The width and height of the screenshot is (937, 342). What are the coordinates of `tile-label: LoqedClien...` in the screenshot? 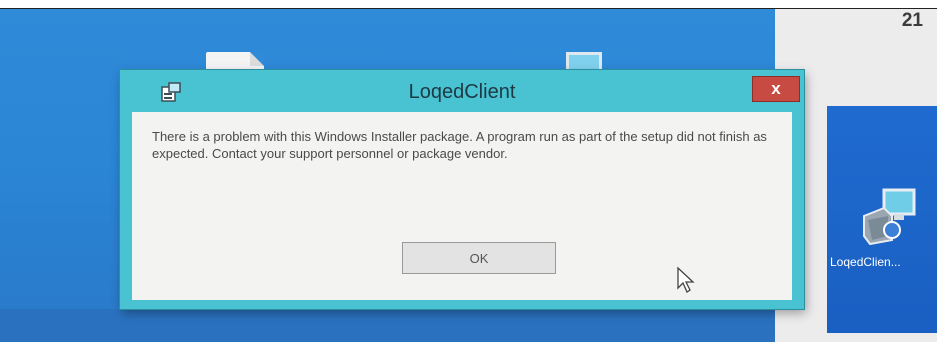 It's located at (865, 262).